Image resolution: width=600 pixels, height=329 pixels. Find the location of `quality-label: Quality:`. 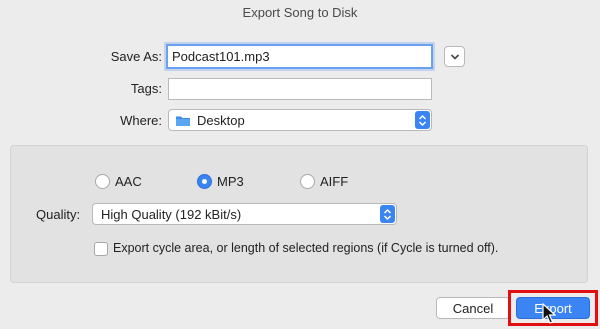

quality-label: Quality: is located at coordinates (58, 214).